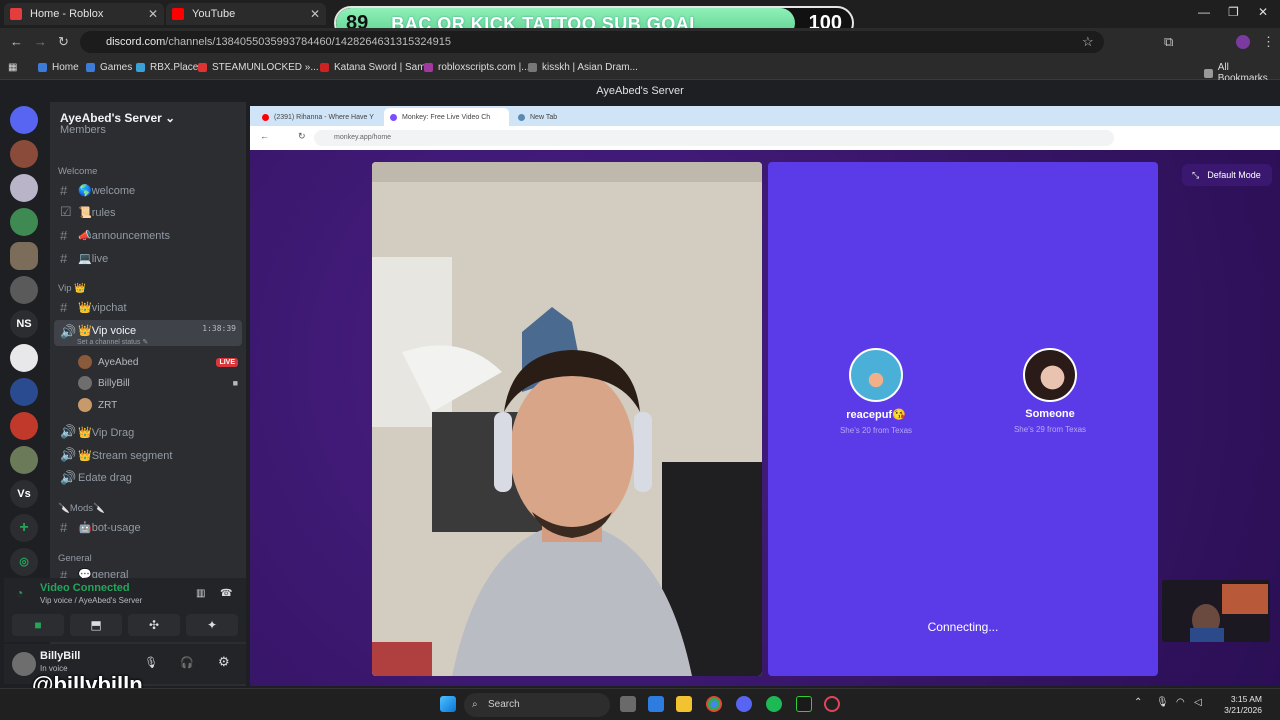  I want to click on forward-icon: →, so click(40, 41).